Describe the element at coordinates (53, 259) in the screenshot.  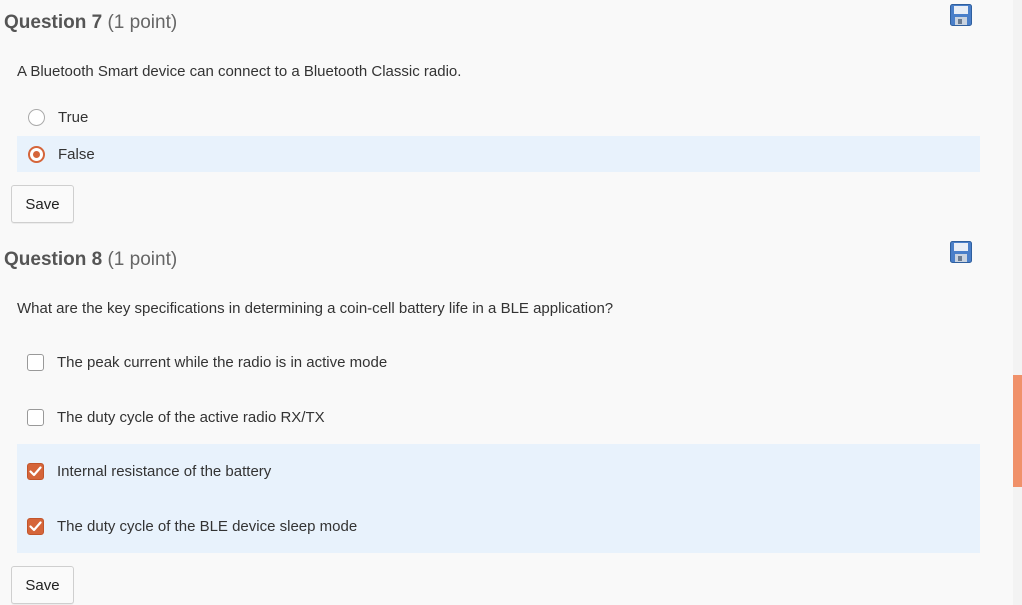
I see `question-number: Question 8` at that location.